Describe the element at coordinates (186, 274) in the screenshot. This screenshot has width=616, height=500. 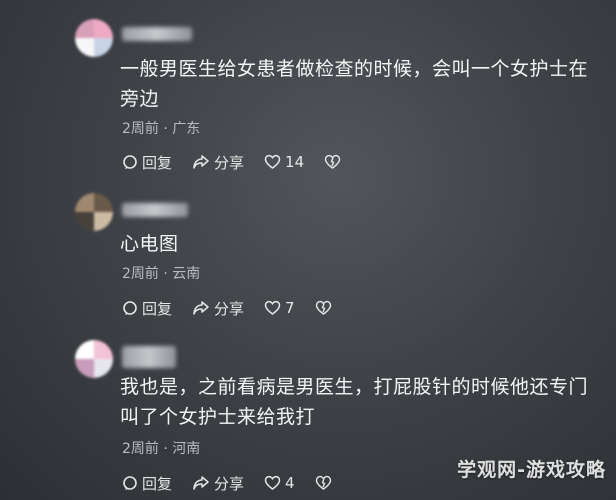
I see `comment-location: 云南` at that location.